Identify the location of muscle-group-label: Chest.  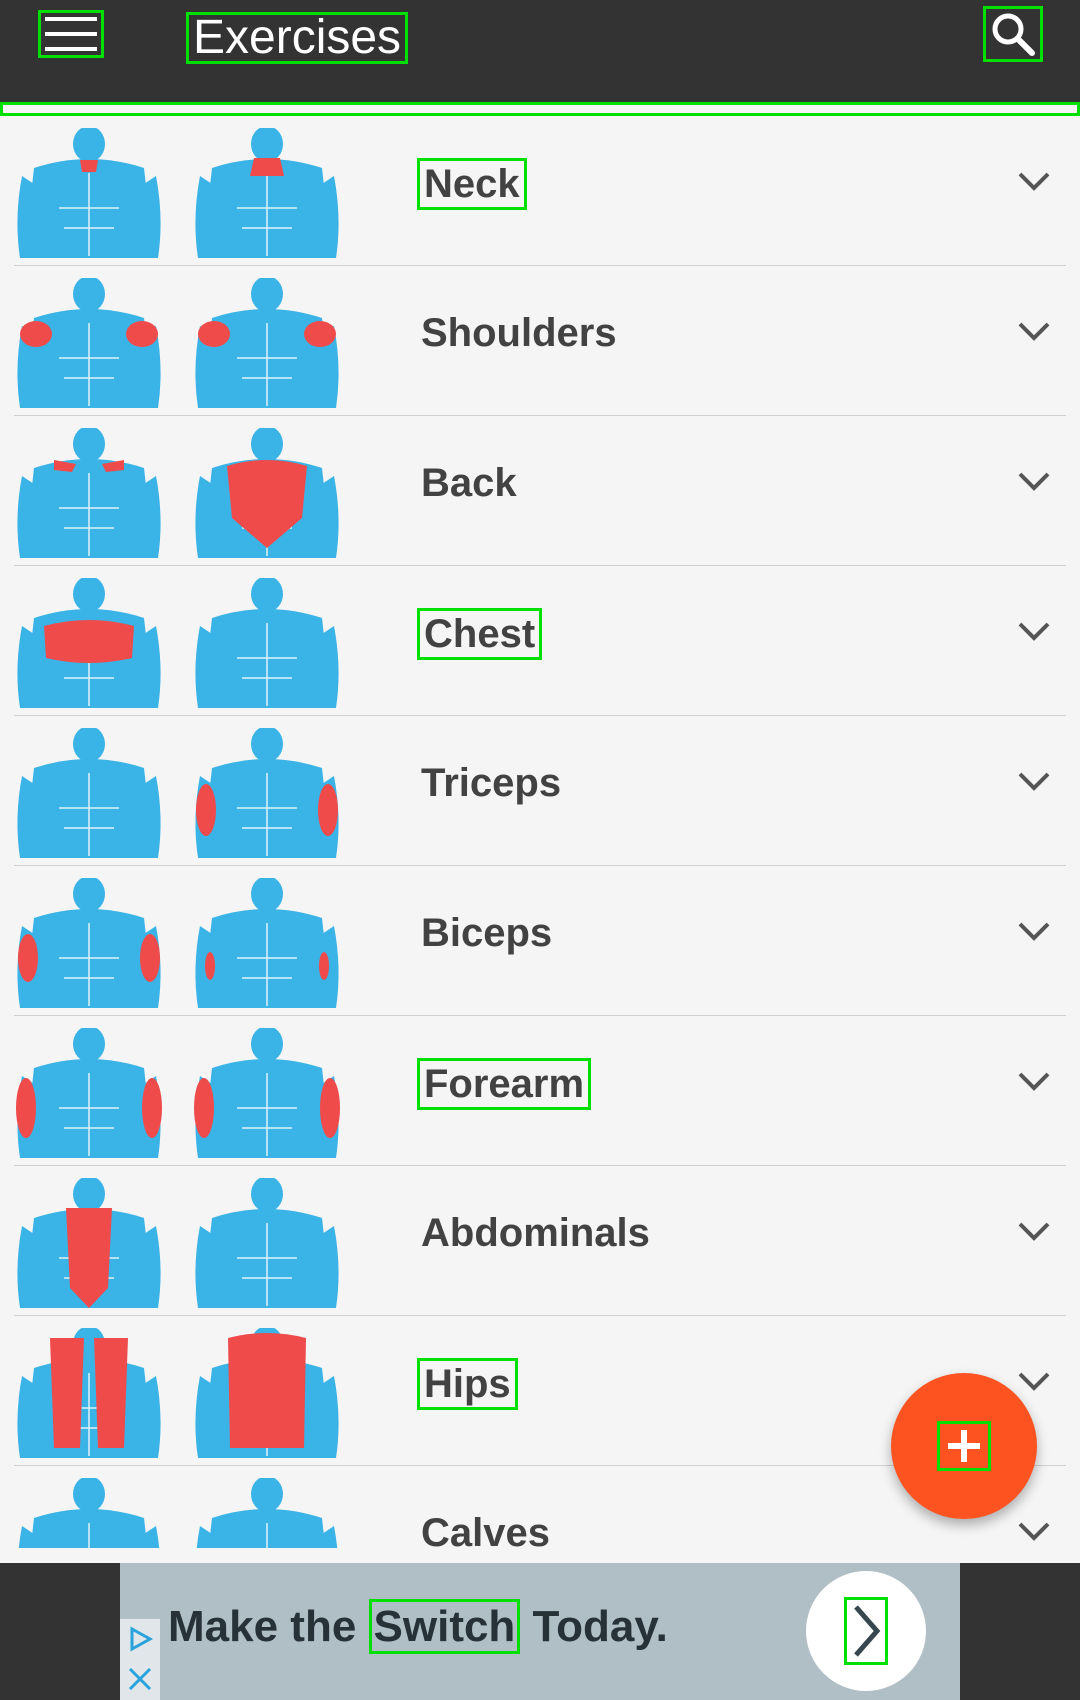
(480, 634).